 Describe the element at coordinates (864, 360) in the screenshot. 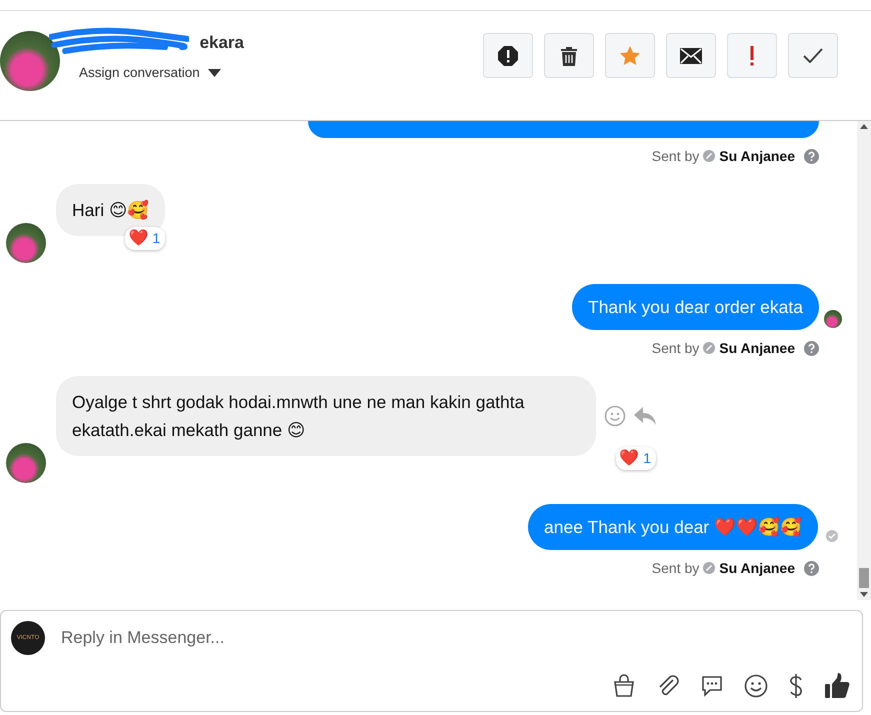

I see `scrollbar` at that location.